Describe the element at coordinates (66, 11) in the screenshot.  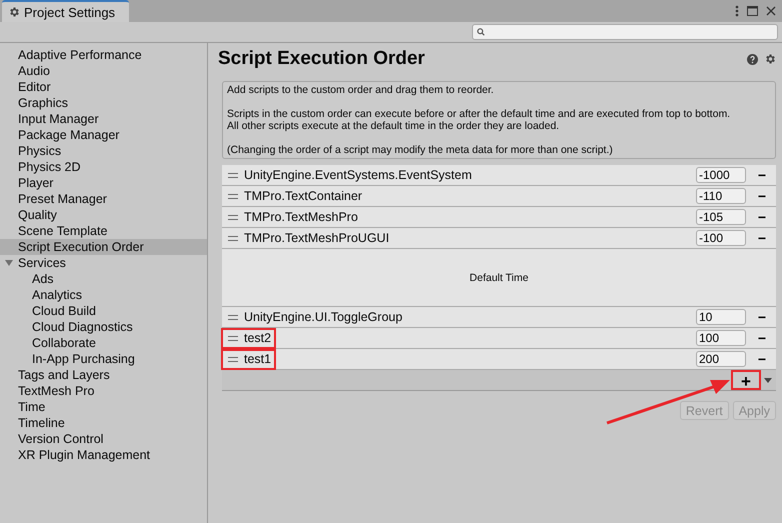
I see `window-tab: Project Settings` at that location.